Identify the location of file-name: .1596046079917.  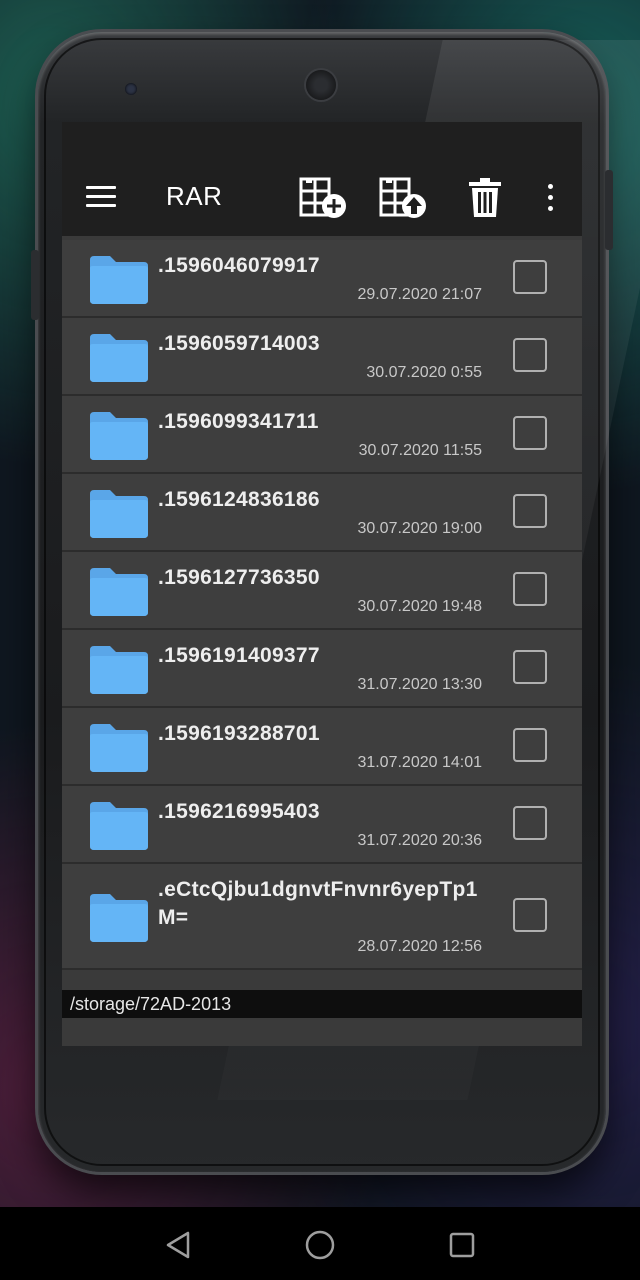
(239, 265).